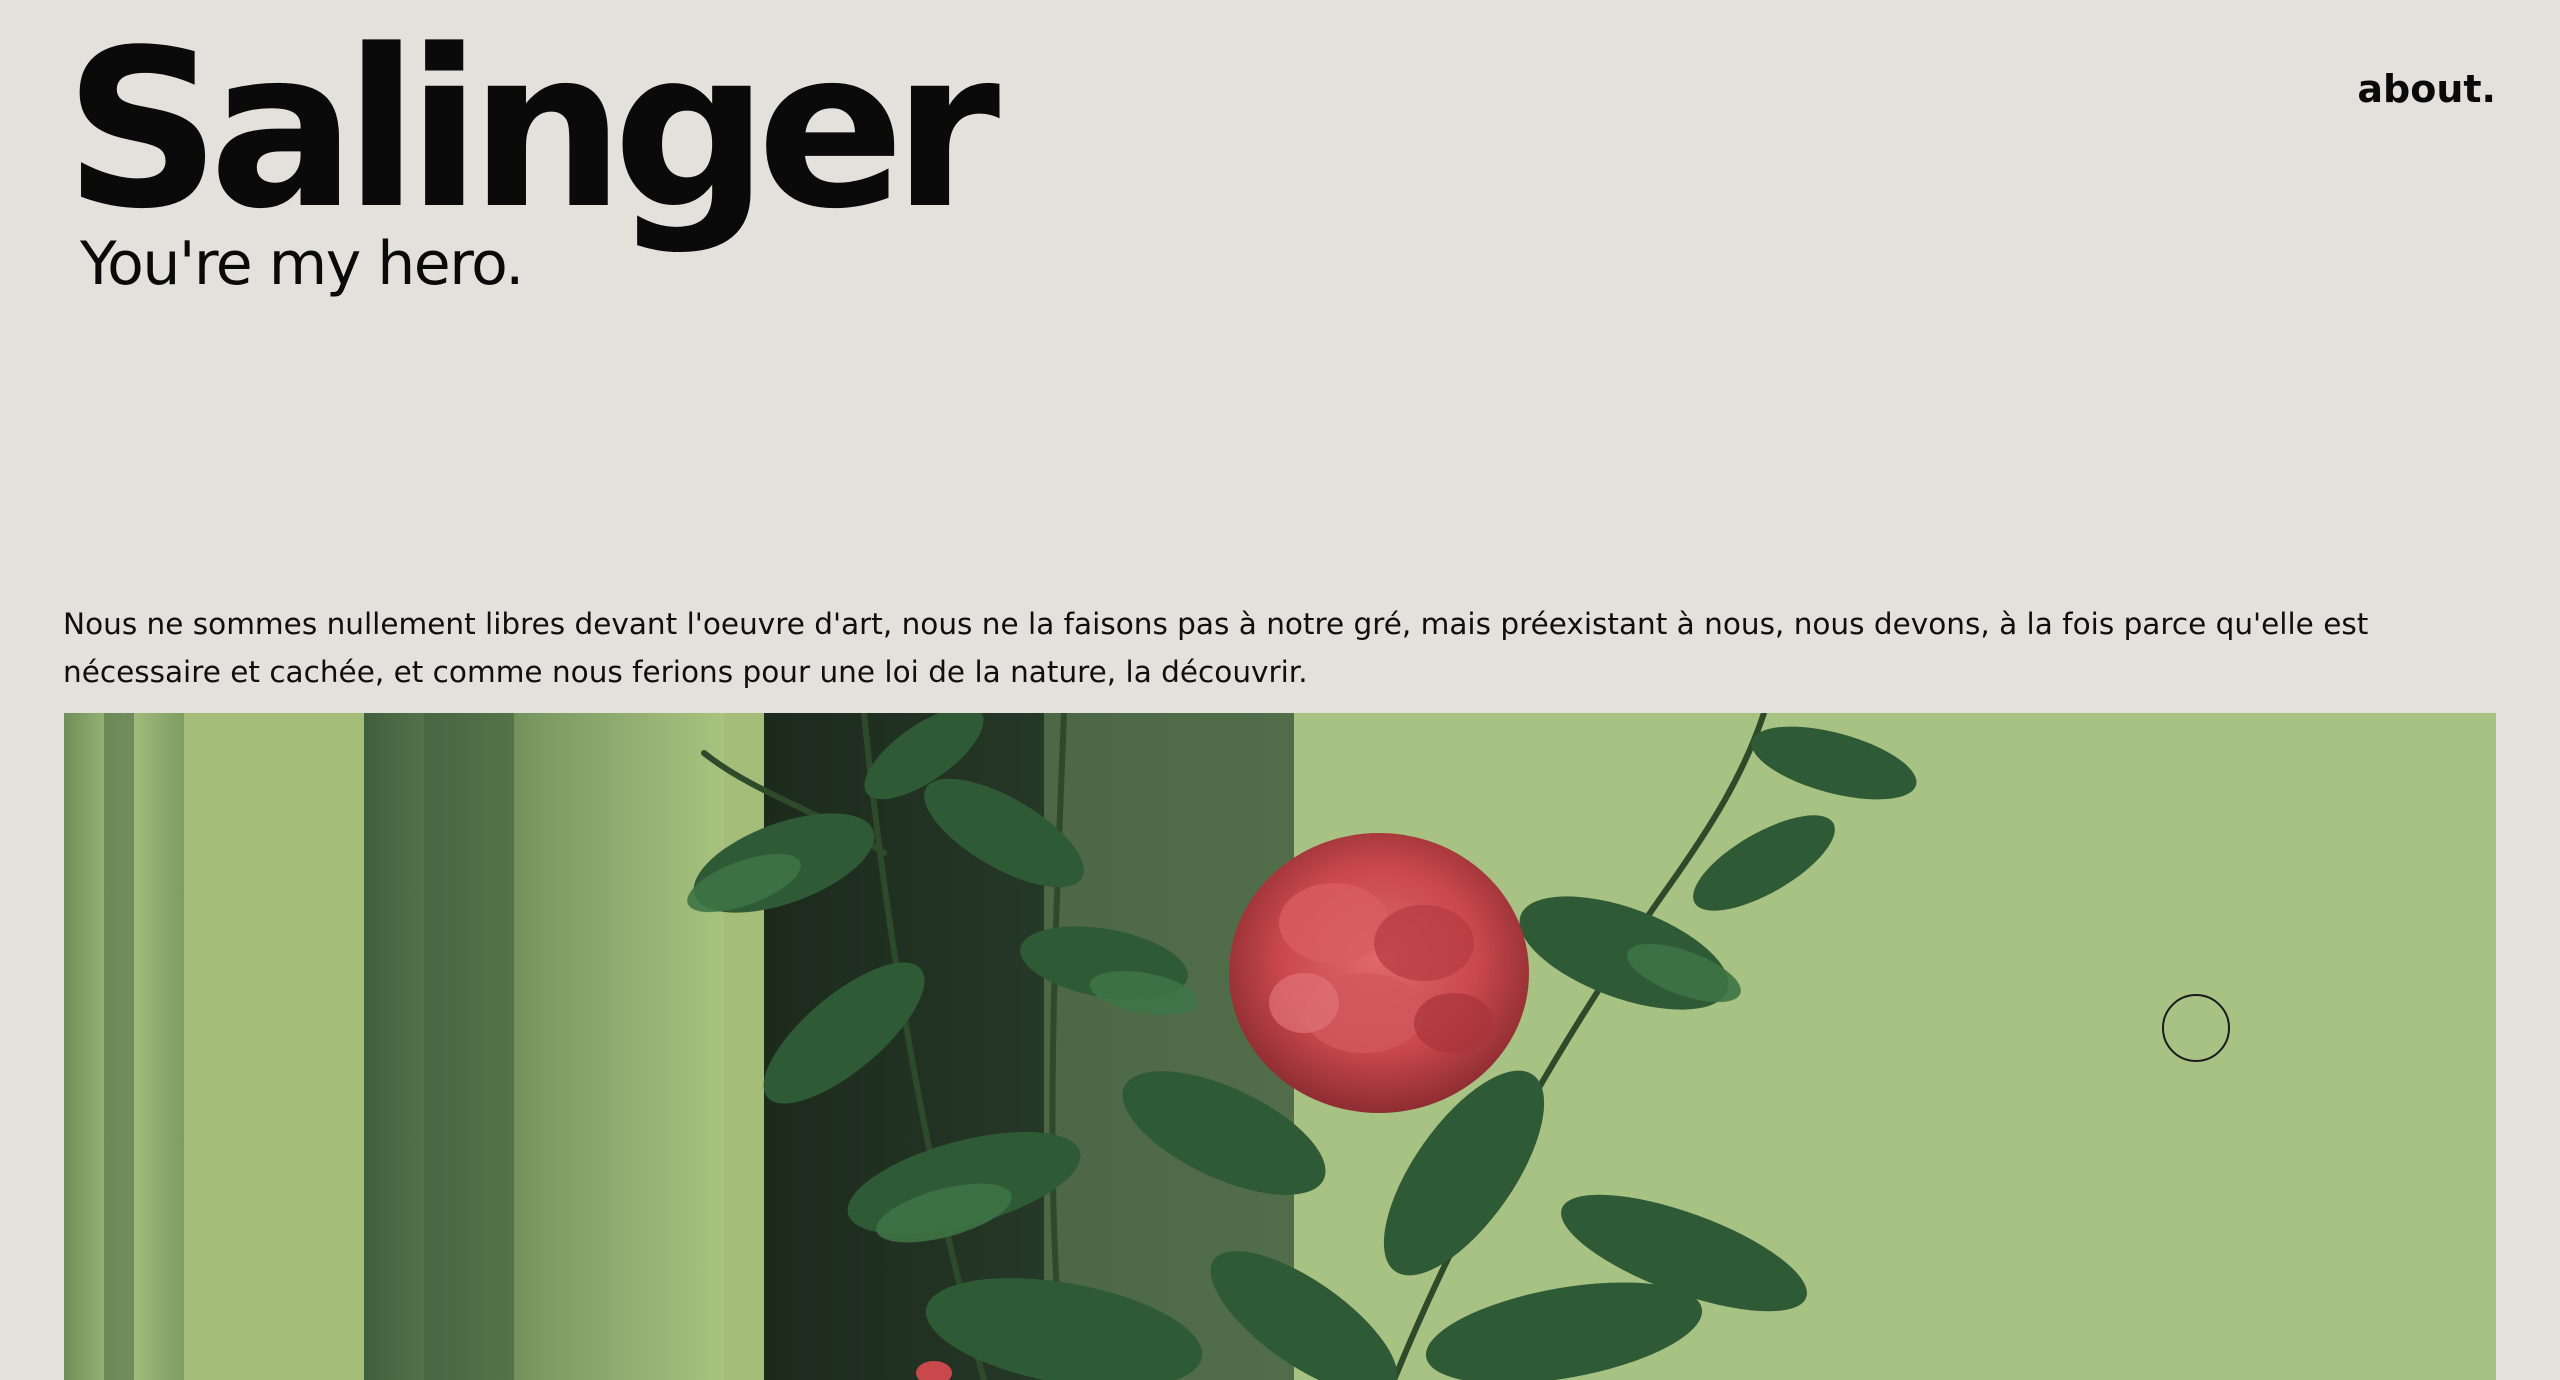 This screenshot has height=1380, width=2560. What do you see at coordinates (2196, 1028) in the screenshot?
I see `cursor-ring-icon` at bounding box center [2196, 1028].